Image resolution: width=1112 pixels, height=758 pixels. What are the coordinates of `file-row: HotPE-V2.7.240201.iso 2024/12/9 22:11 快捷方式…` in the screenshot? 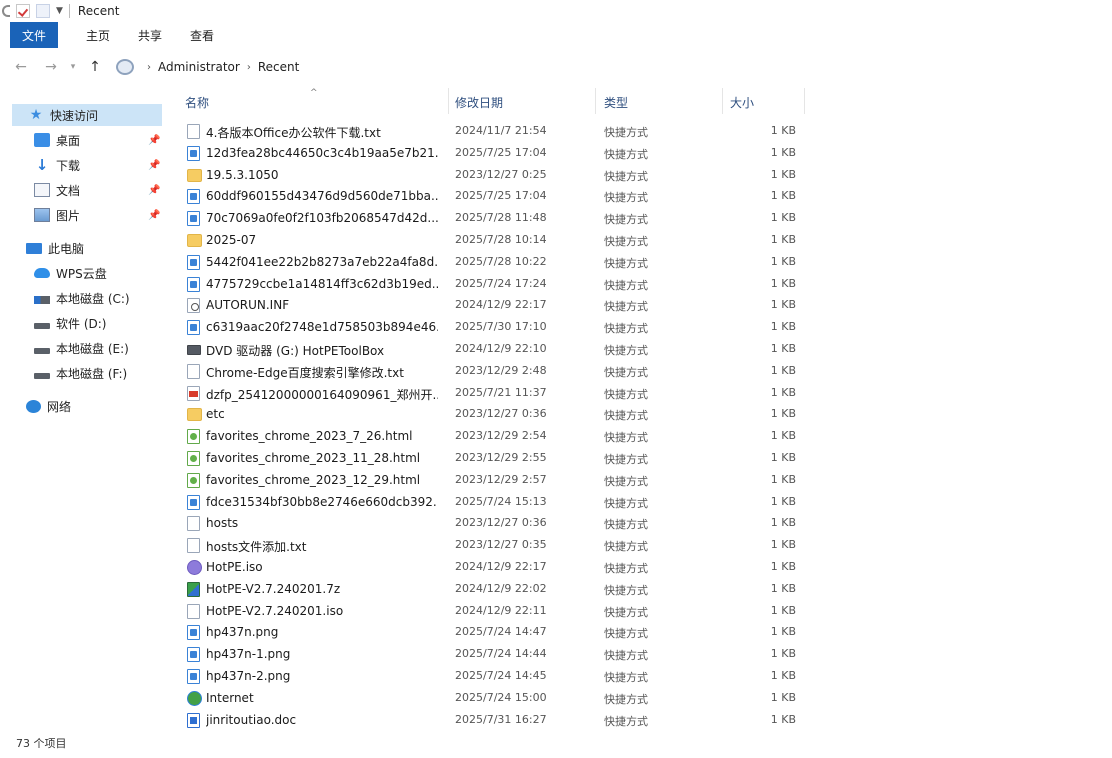 It's located at (490, 611).